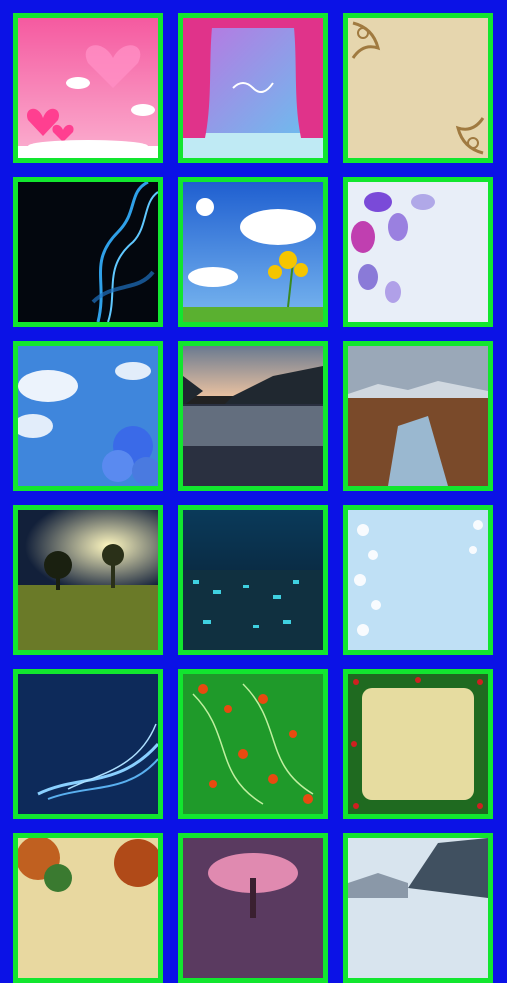  I want to click on wallpaper-tile-blue-swirl, so click(88, 744).